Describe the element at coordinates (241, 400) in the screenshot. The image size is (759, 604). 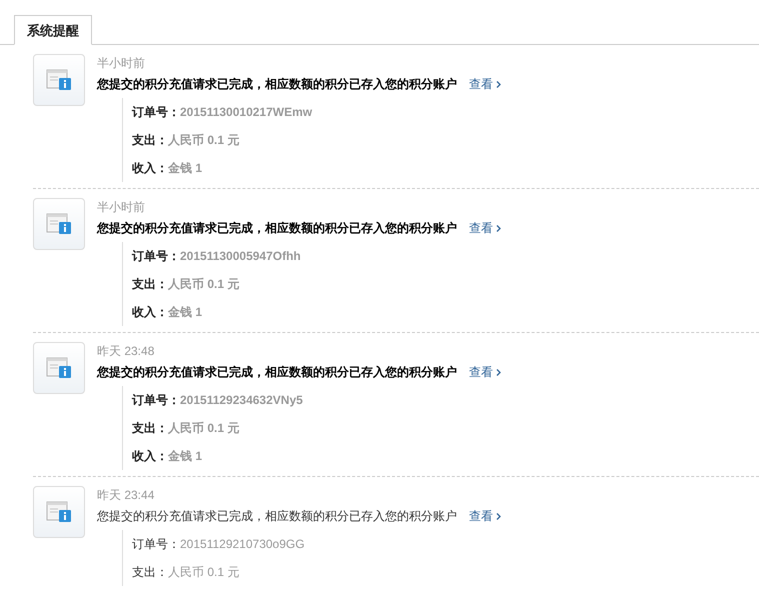
I see `detail-value: 20151129234632VNy5` at that location.